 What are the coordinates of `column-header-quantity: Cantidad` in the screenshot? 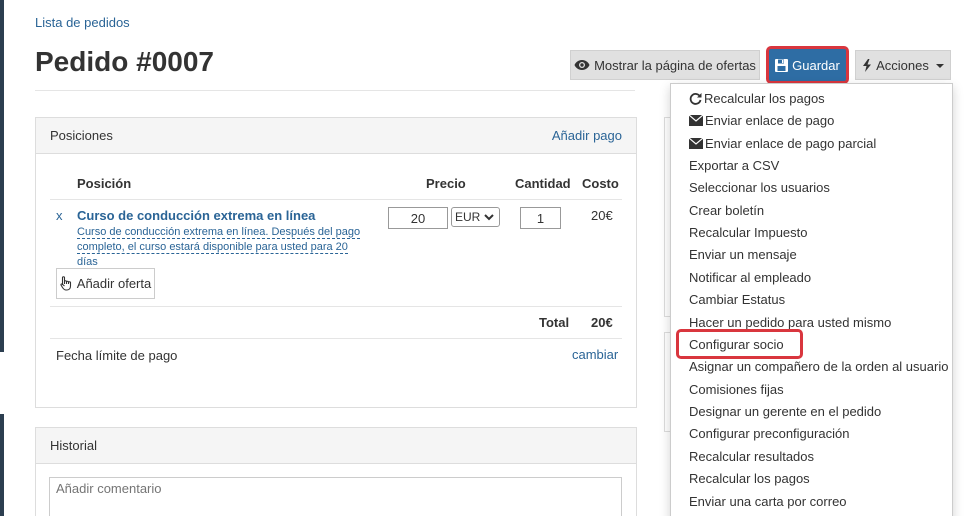 It's located at (543, 183).